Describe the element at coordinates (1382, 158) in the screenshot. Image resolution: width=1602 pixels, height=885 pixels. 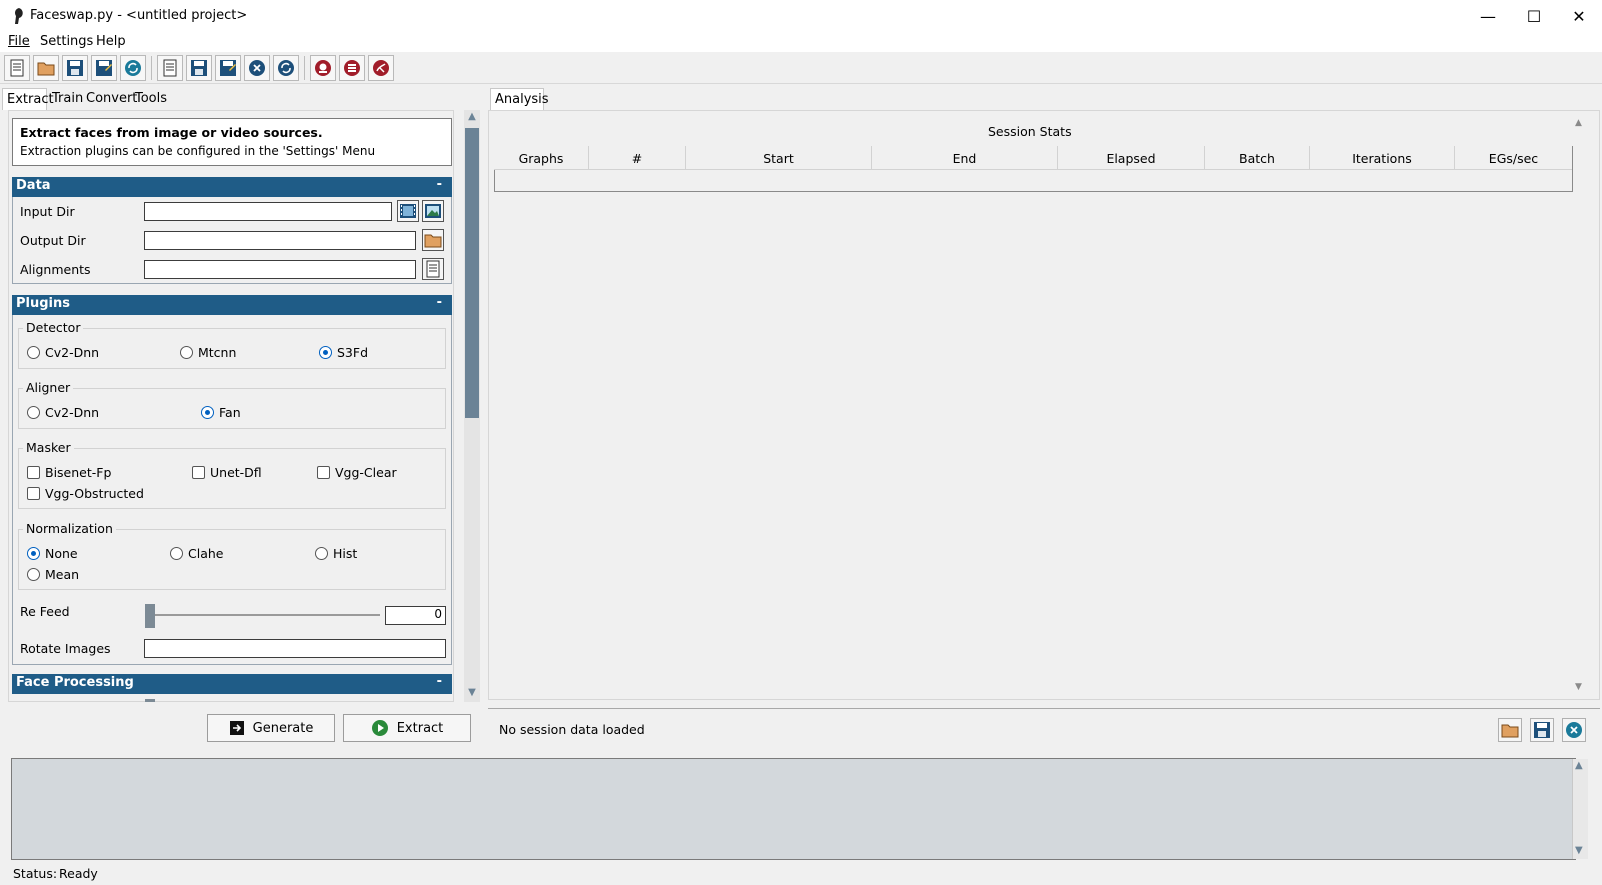
I see `column-header-iterations: Iterations` at that location.